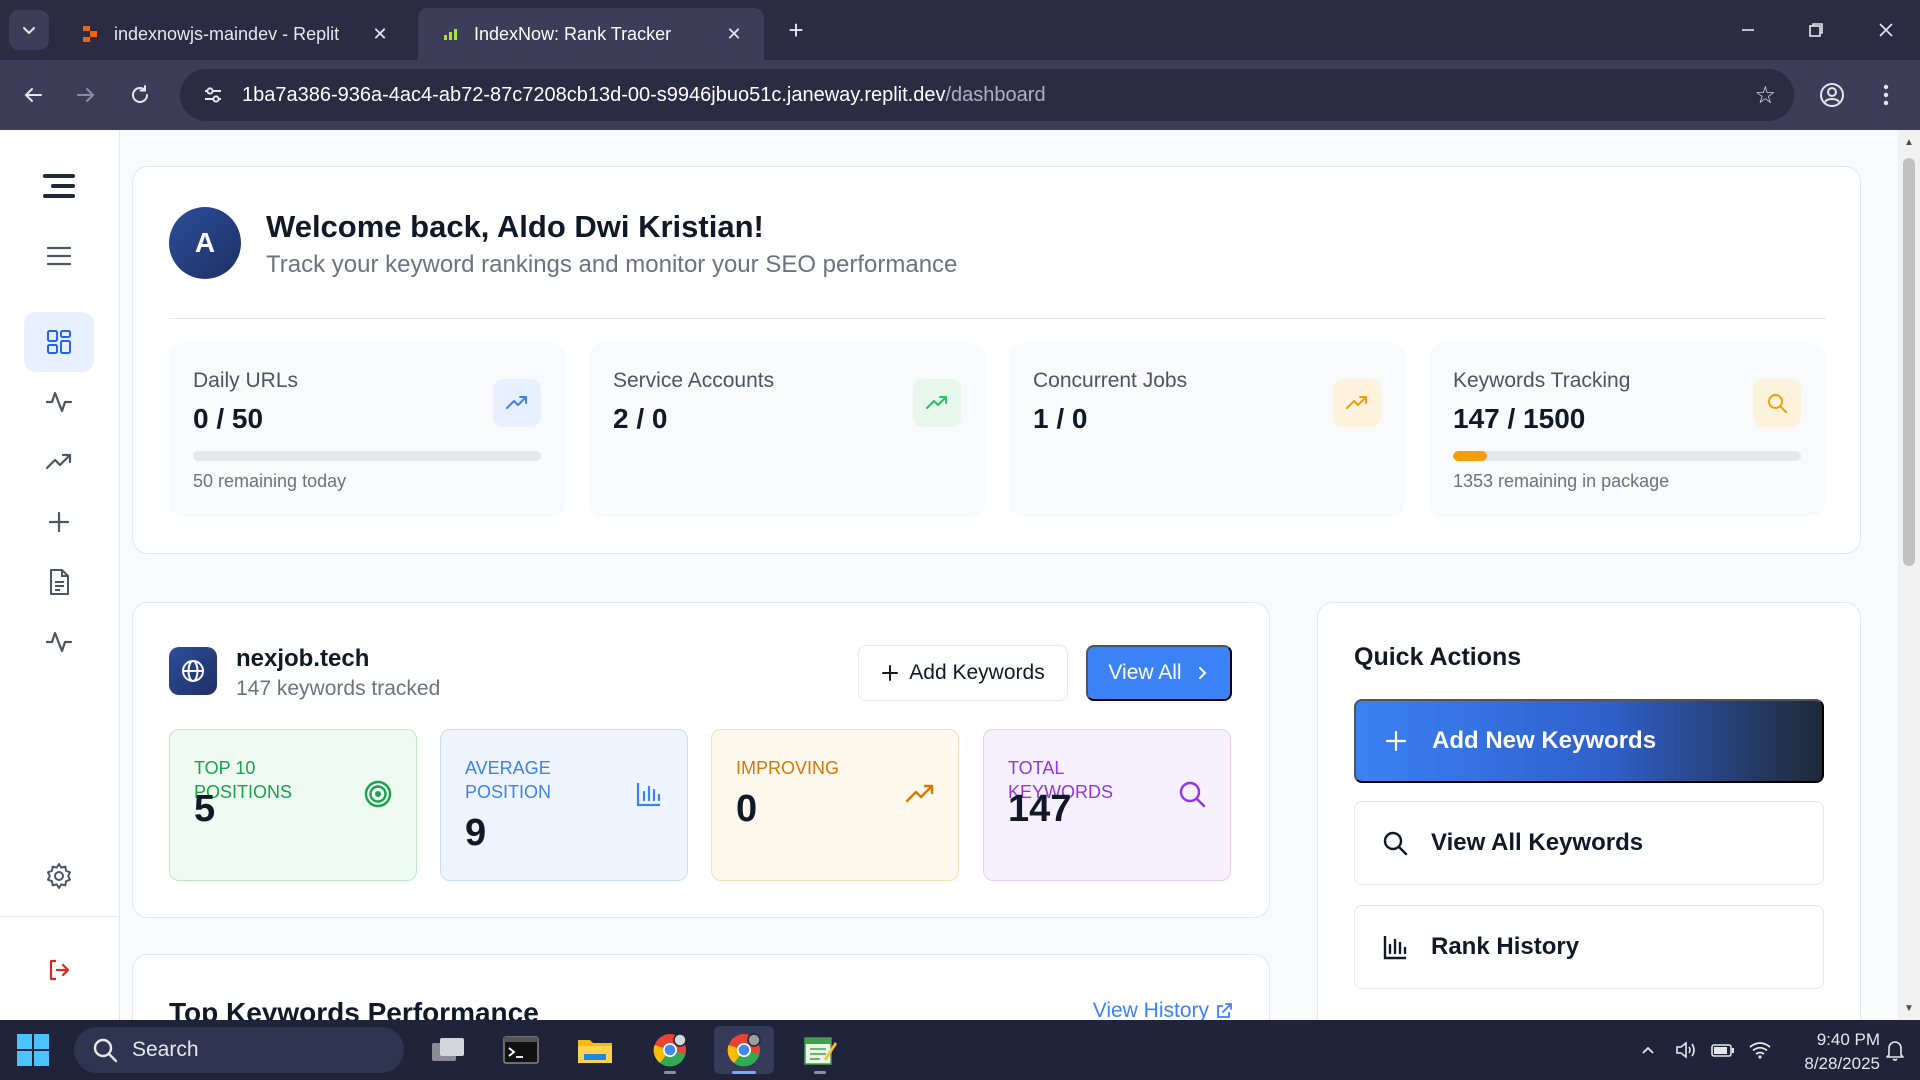 The height and width of the screenshot is (1080, 1920). I want to click on taskbar-search: Search, so click(239, 1050).